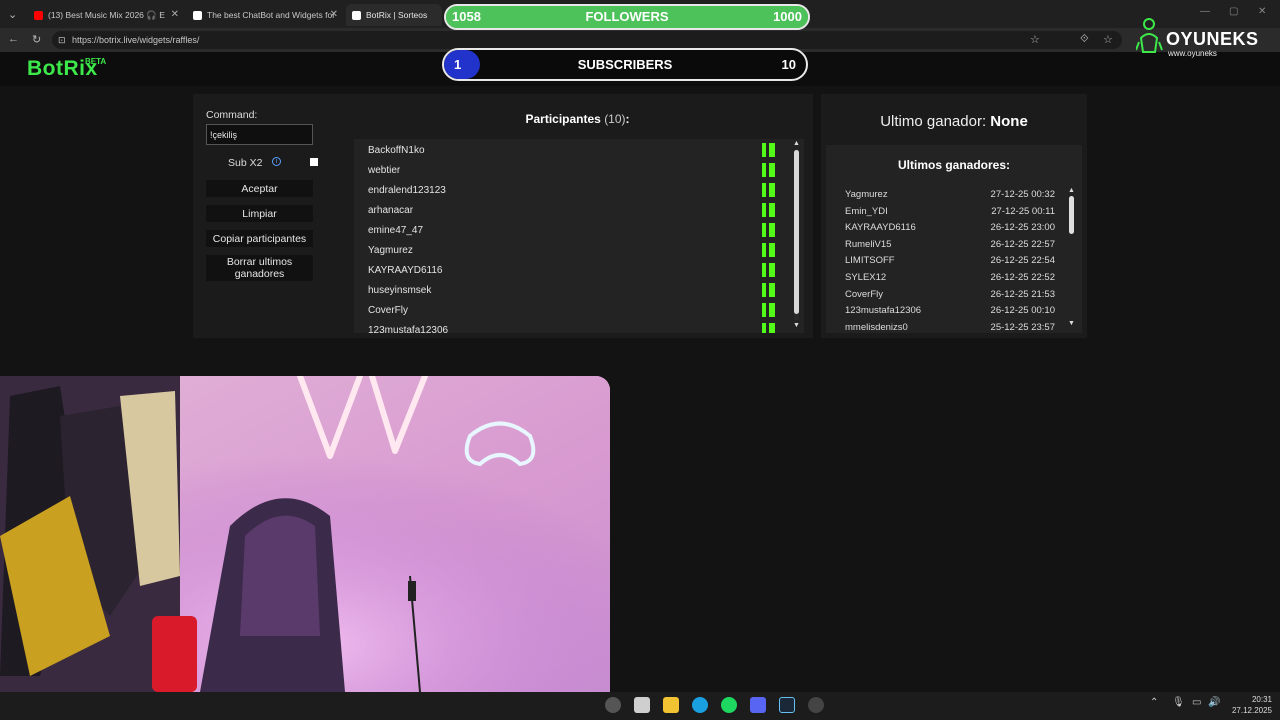  I want to click on winner-date: 26-12-25 23:00, so click(1022, 228).